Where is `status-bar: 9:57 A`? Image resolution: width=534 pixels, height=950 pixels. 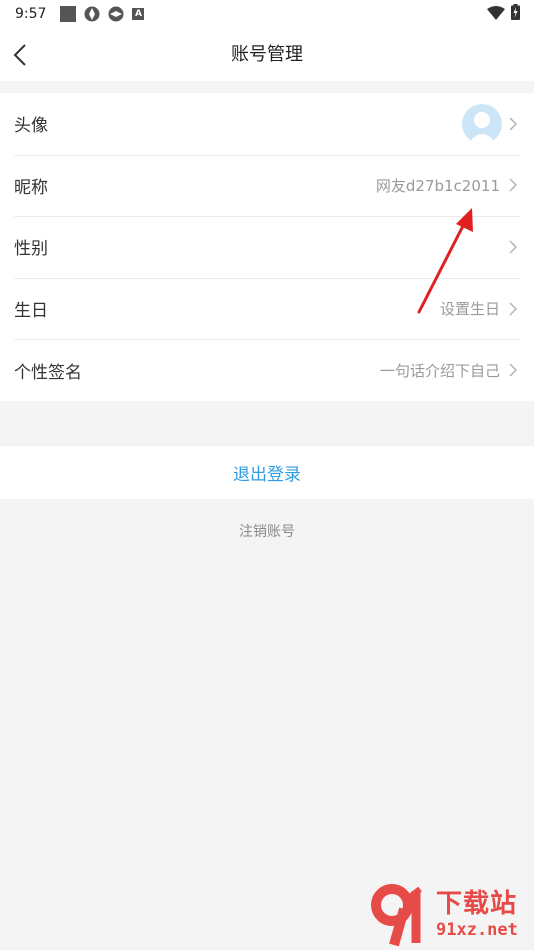
status-bar: 9:57 A is located at coordinates (267, 14).